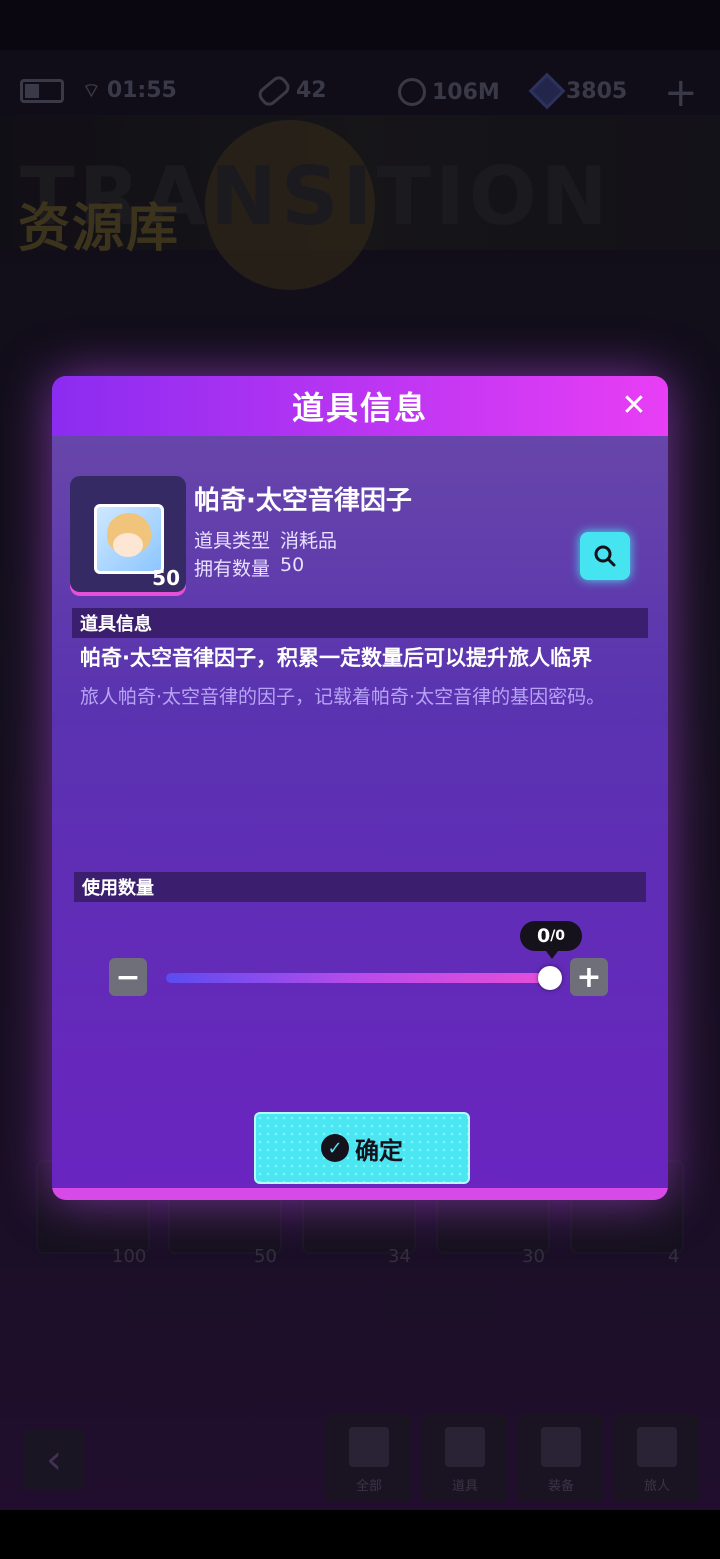 Image resolution: width=720 pixels, height=1559 pixels. I want to click on slider-handle, so click(550, 978).